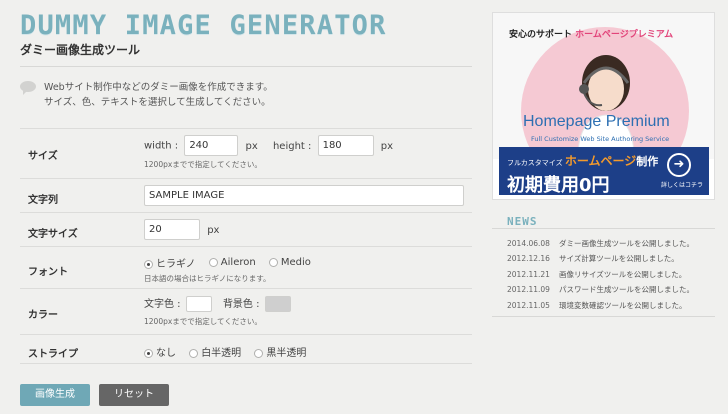 The height and width of the screenshot is (414, 728). Describe the element at coordinates (172, 229) in the screenshot. I see `font-size-input: 20` at that location.